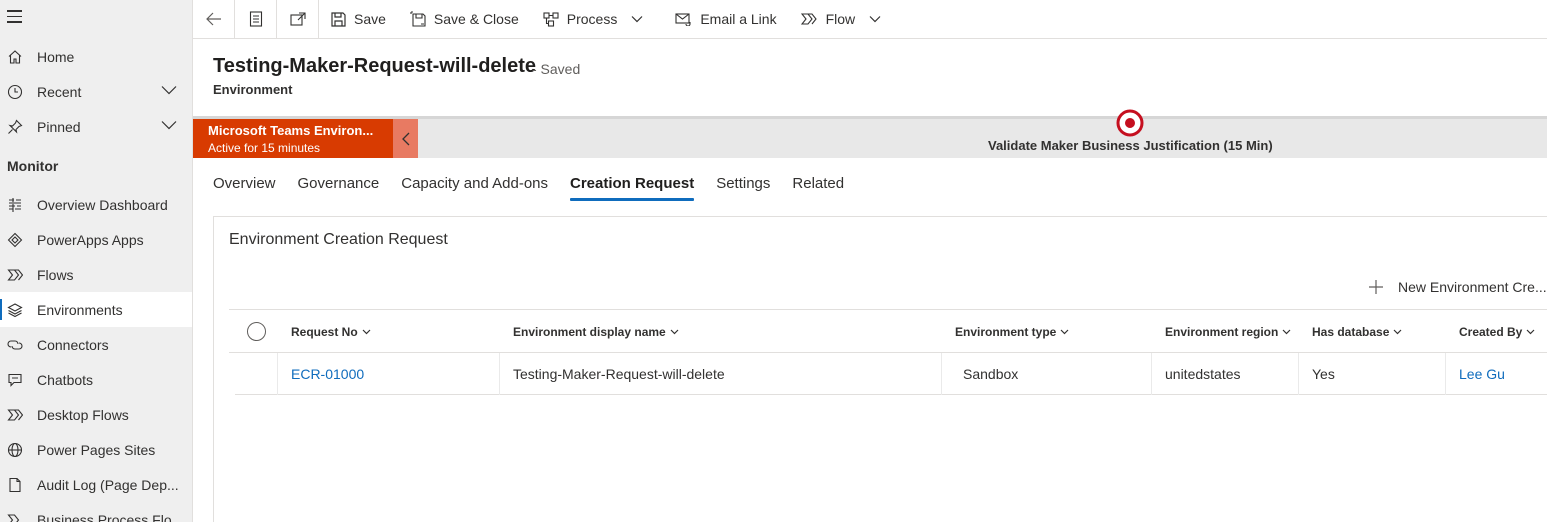 This screenshot has width=1547, height=522. Describe the element at coordinates (589, 332) in the screenshot. I see `column-header-label: Environment display name` at that location.